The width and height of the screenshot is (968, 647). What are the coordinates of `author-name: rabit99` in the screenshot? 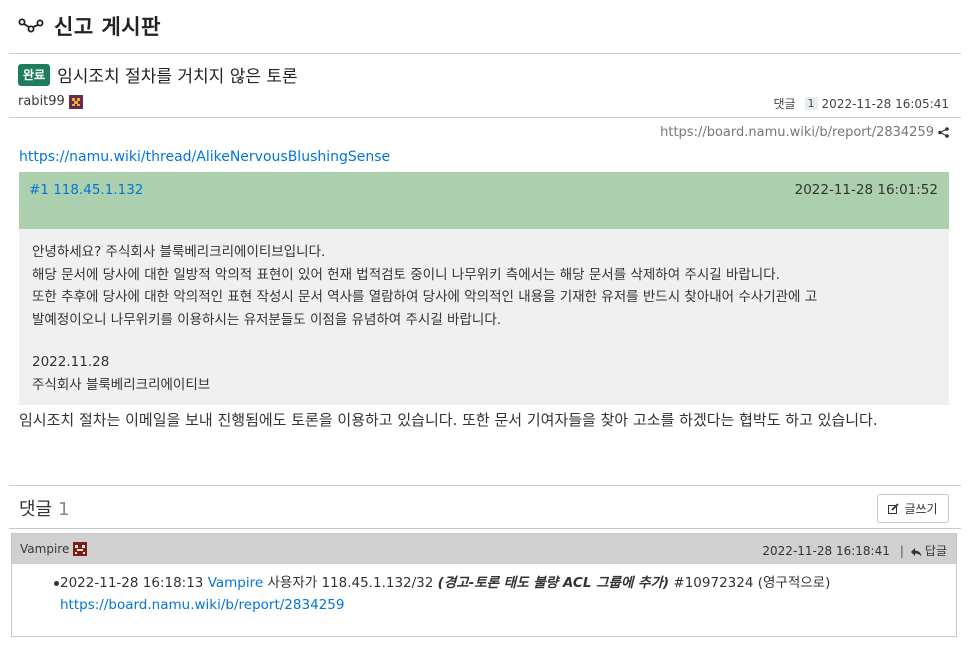 It's located at (41, 101).